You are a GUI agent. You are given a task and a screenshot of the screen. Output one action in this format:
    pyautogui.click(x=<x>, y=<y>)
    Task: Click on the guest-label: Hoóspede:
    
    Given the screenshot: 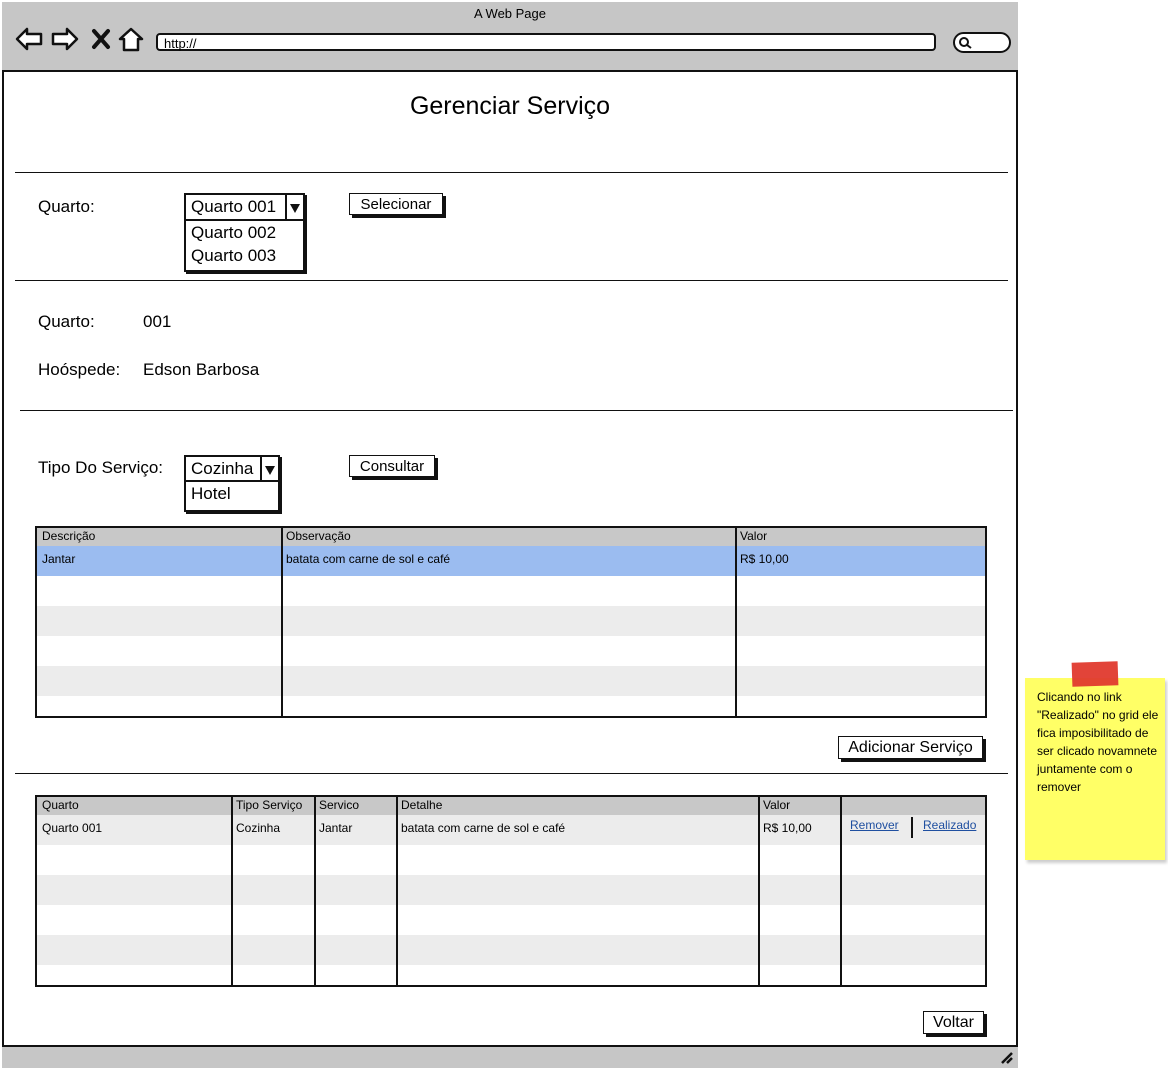 What is the action you would take?
    pyautogui.click(x=79, y=369)
    